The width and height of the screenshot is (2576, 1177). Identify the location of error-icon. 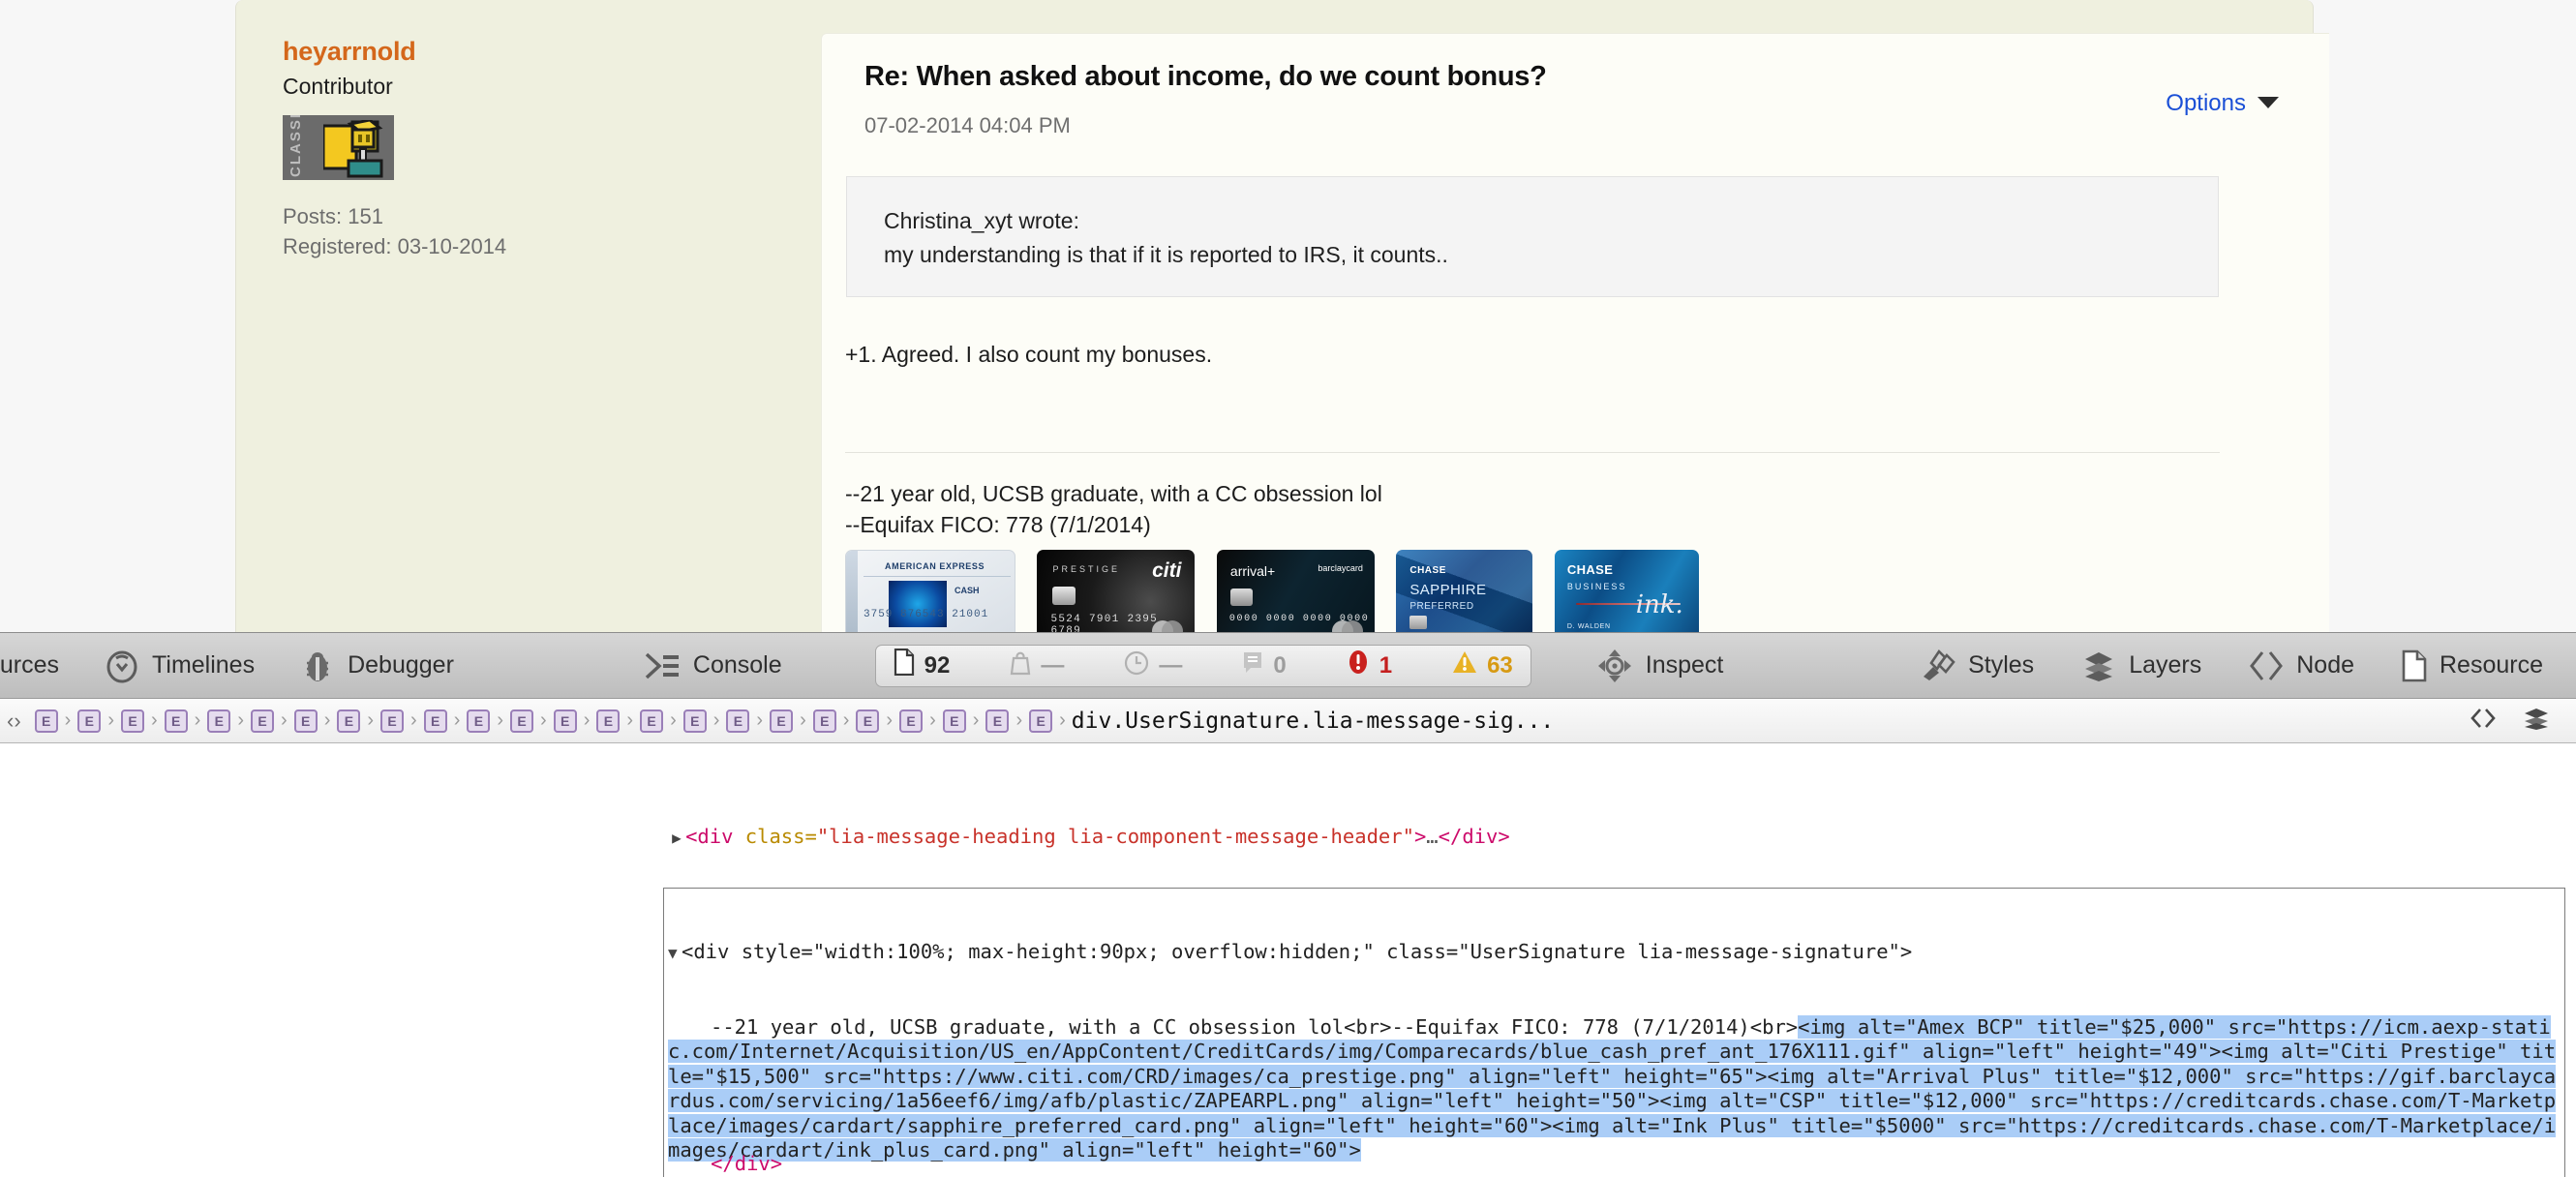
(1358, 665).